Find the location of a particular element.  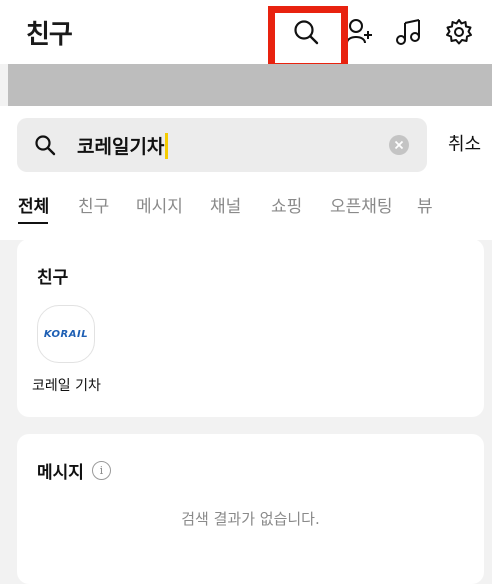

search-highlight-box is located at coordinates (308, 38).